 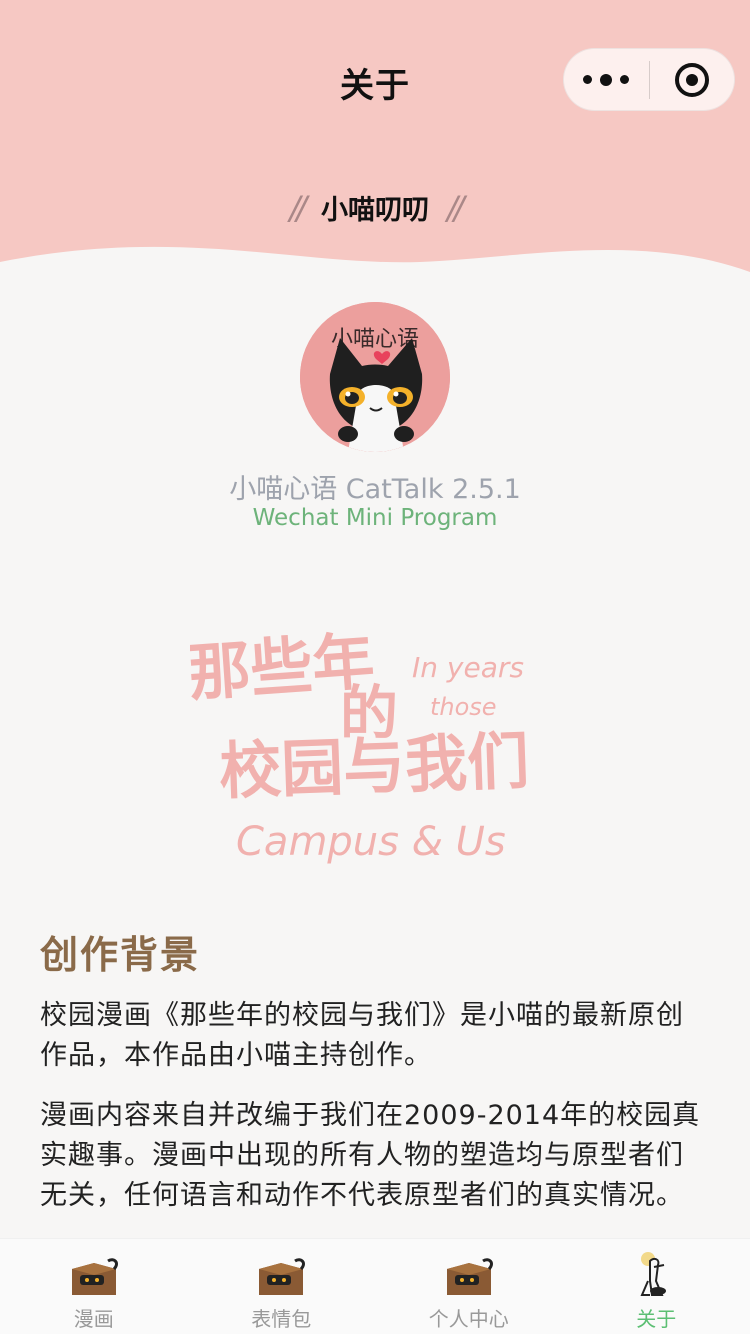 I want to click on tab-label: 个人中心, so click(x=468, y=1319).